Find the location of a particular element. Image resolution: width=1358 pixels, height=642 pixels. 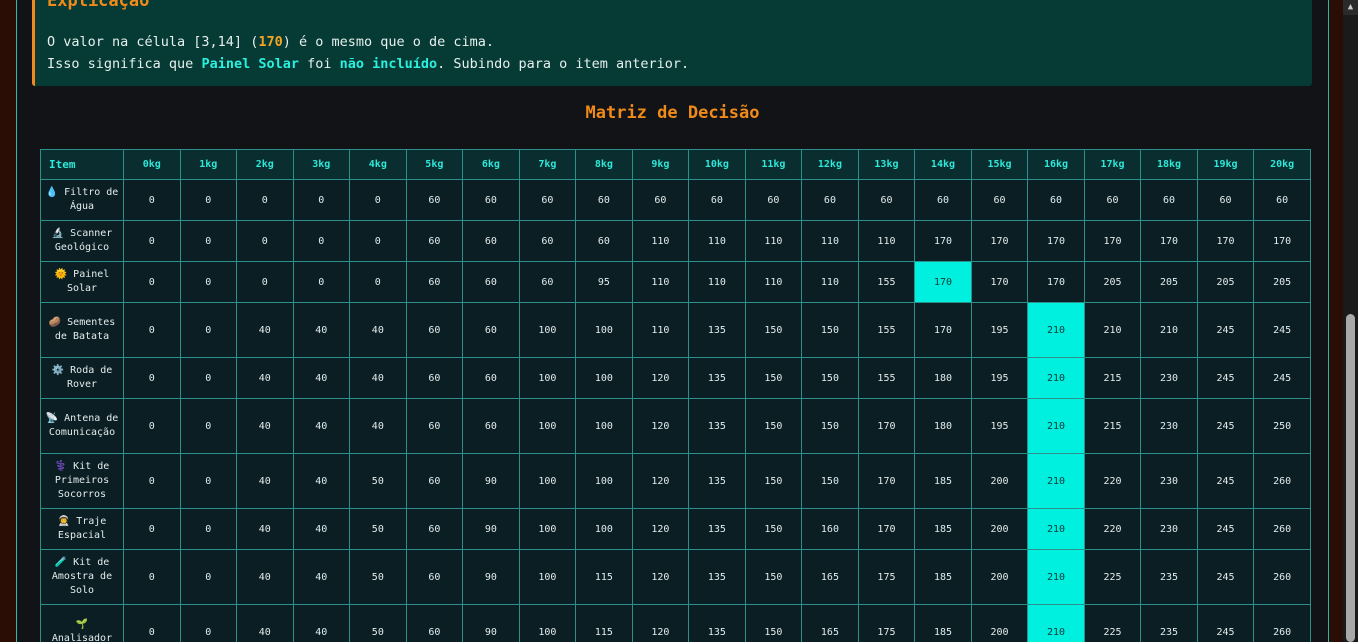

matrix-cell: 160 is located at coordinates (830, 529).